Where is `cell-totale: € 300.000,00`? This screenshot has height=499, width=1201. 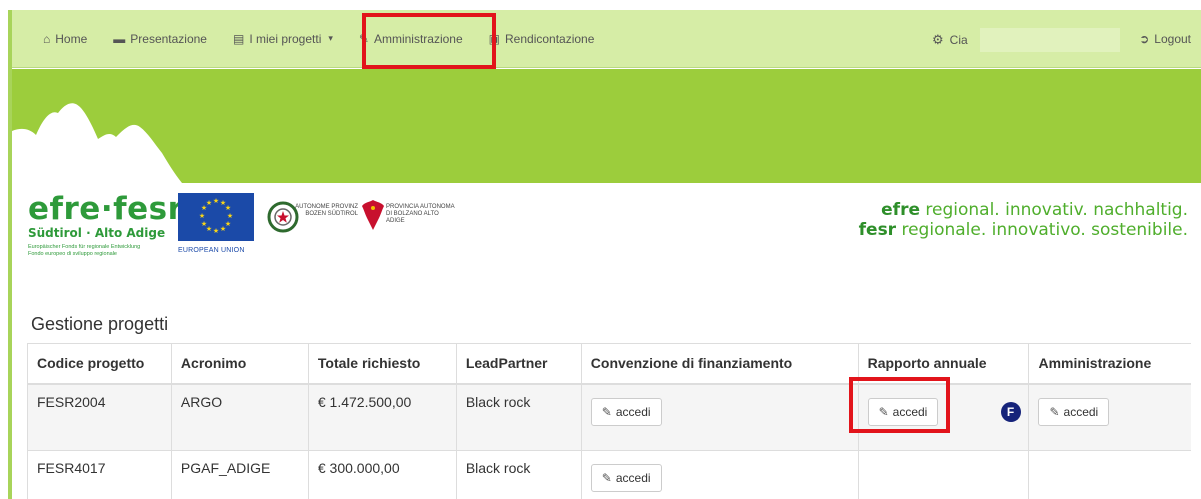
cell-totale: € 300.000,00 is located at coordinates (382, 474).